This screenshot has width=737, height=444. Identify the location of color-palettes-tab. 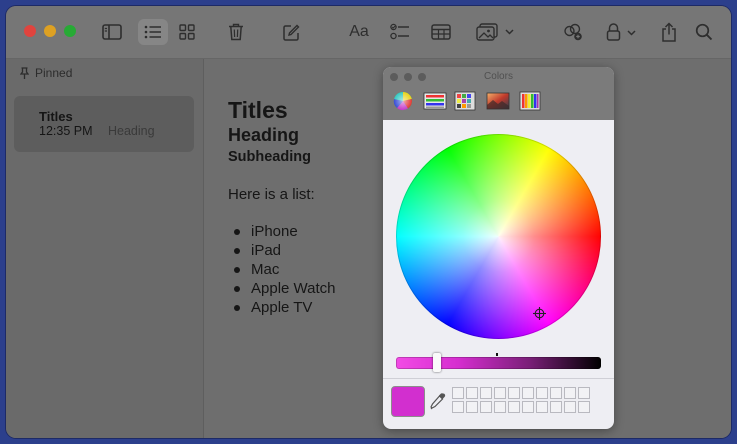
(465, 101).